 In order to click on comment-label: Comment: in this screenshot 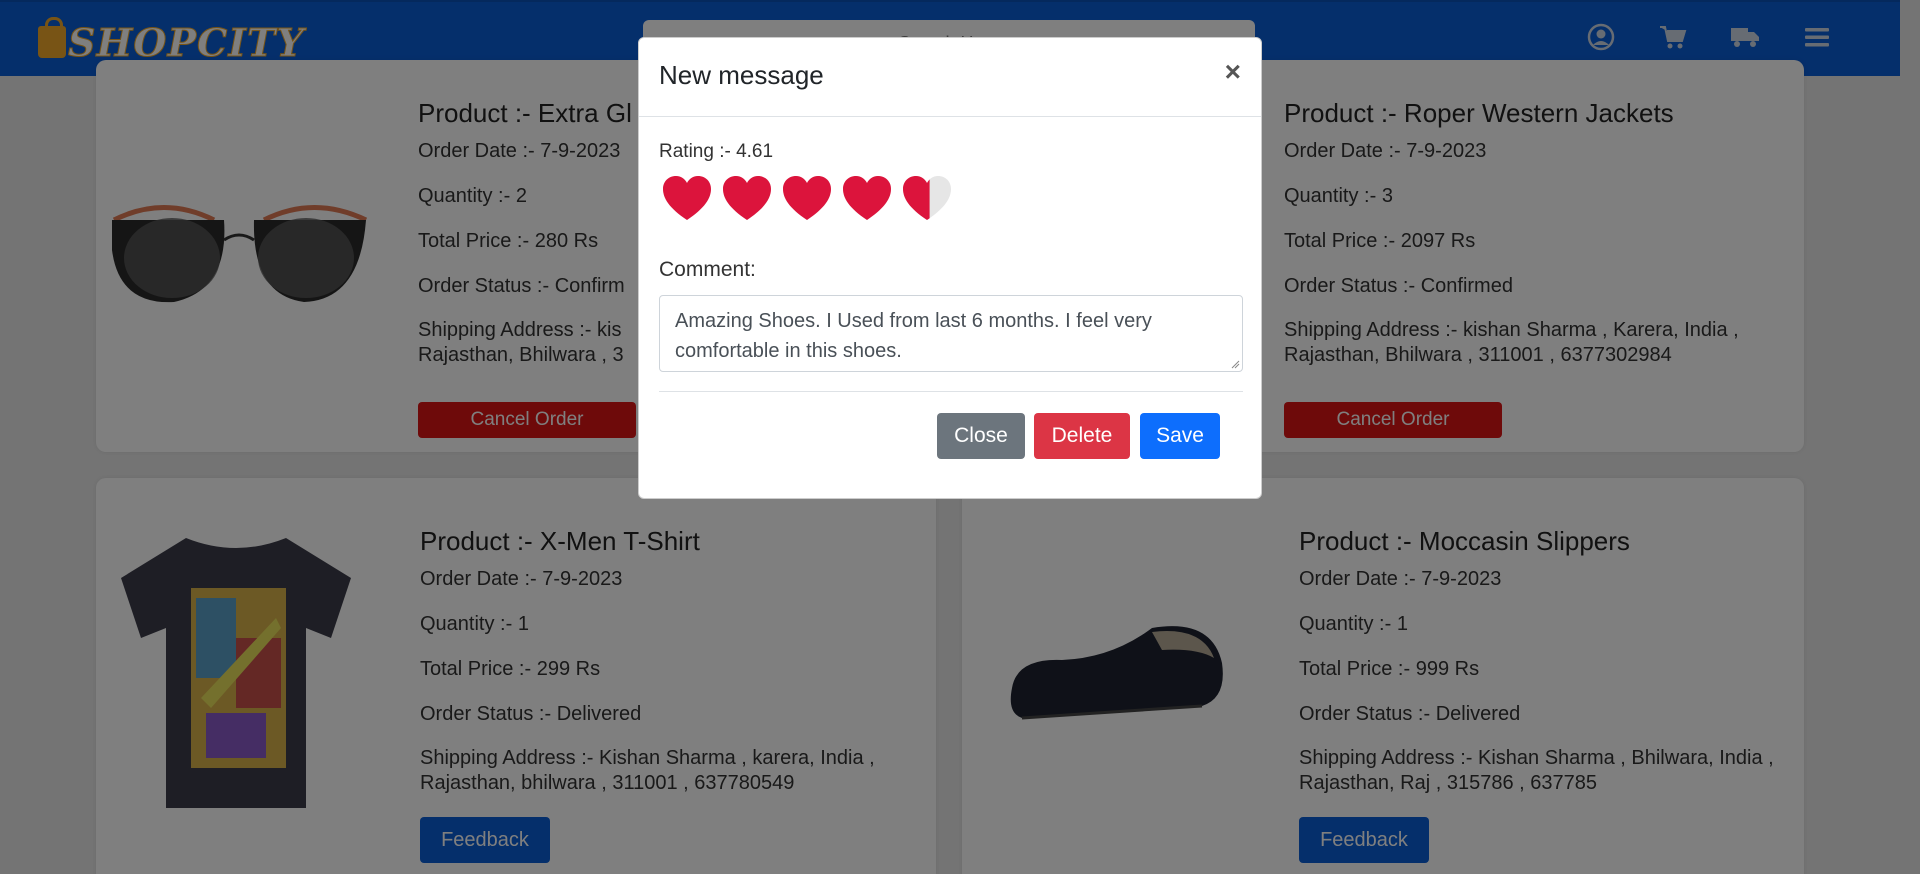, I will do `click(707, 269)`.